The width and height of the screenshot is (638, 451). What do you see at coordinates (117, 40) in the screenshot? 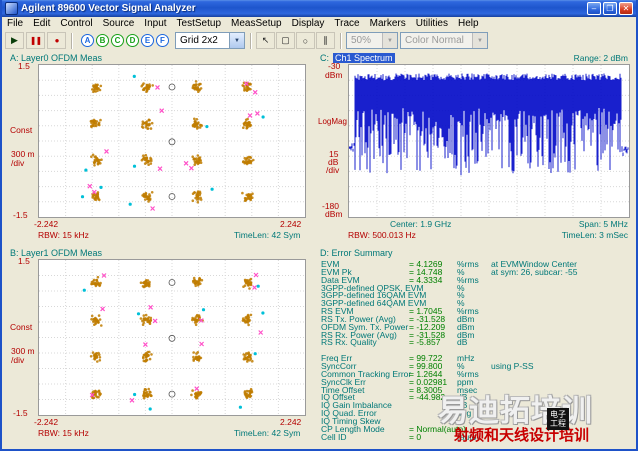
I see `trace-c-button: C` at bounding box center [117, 40].